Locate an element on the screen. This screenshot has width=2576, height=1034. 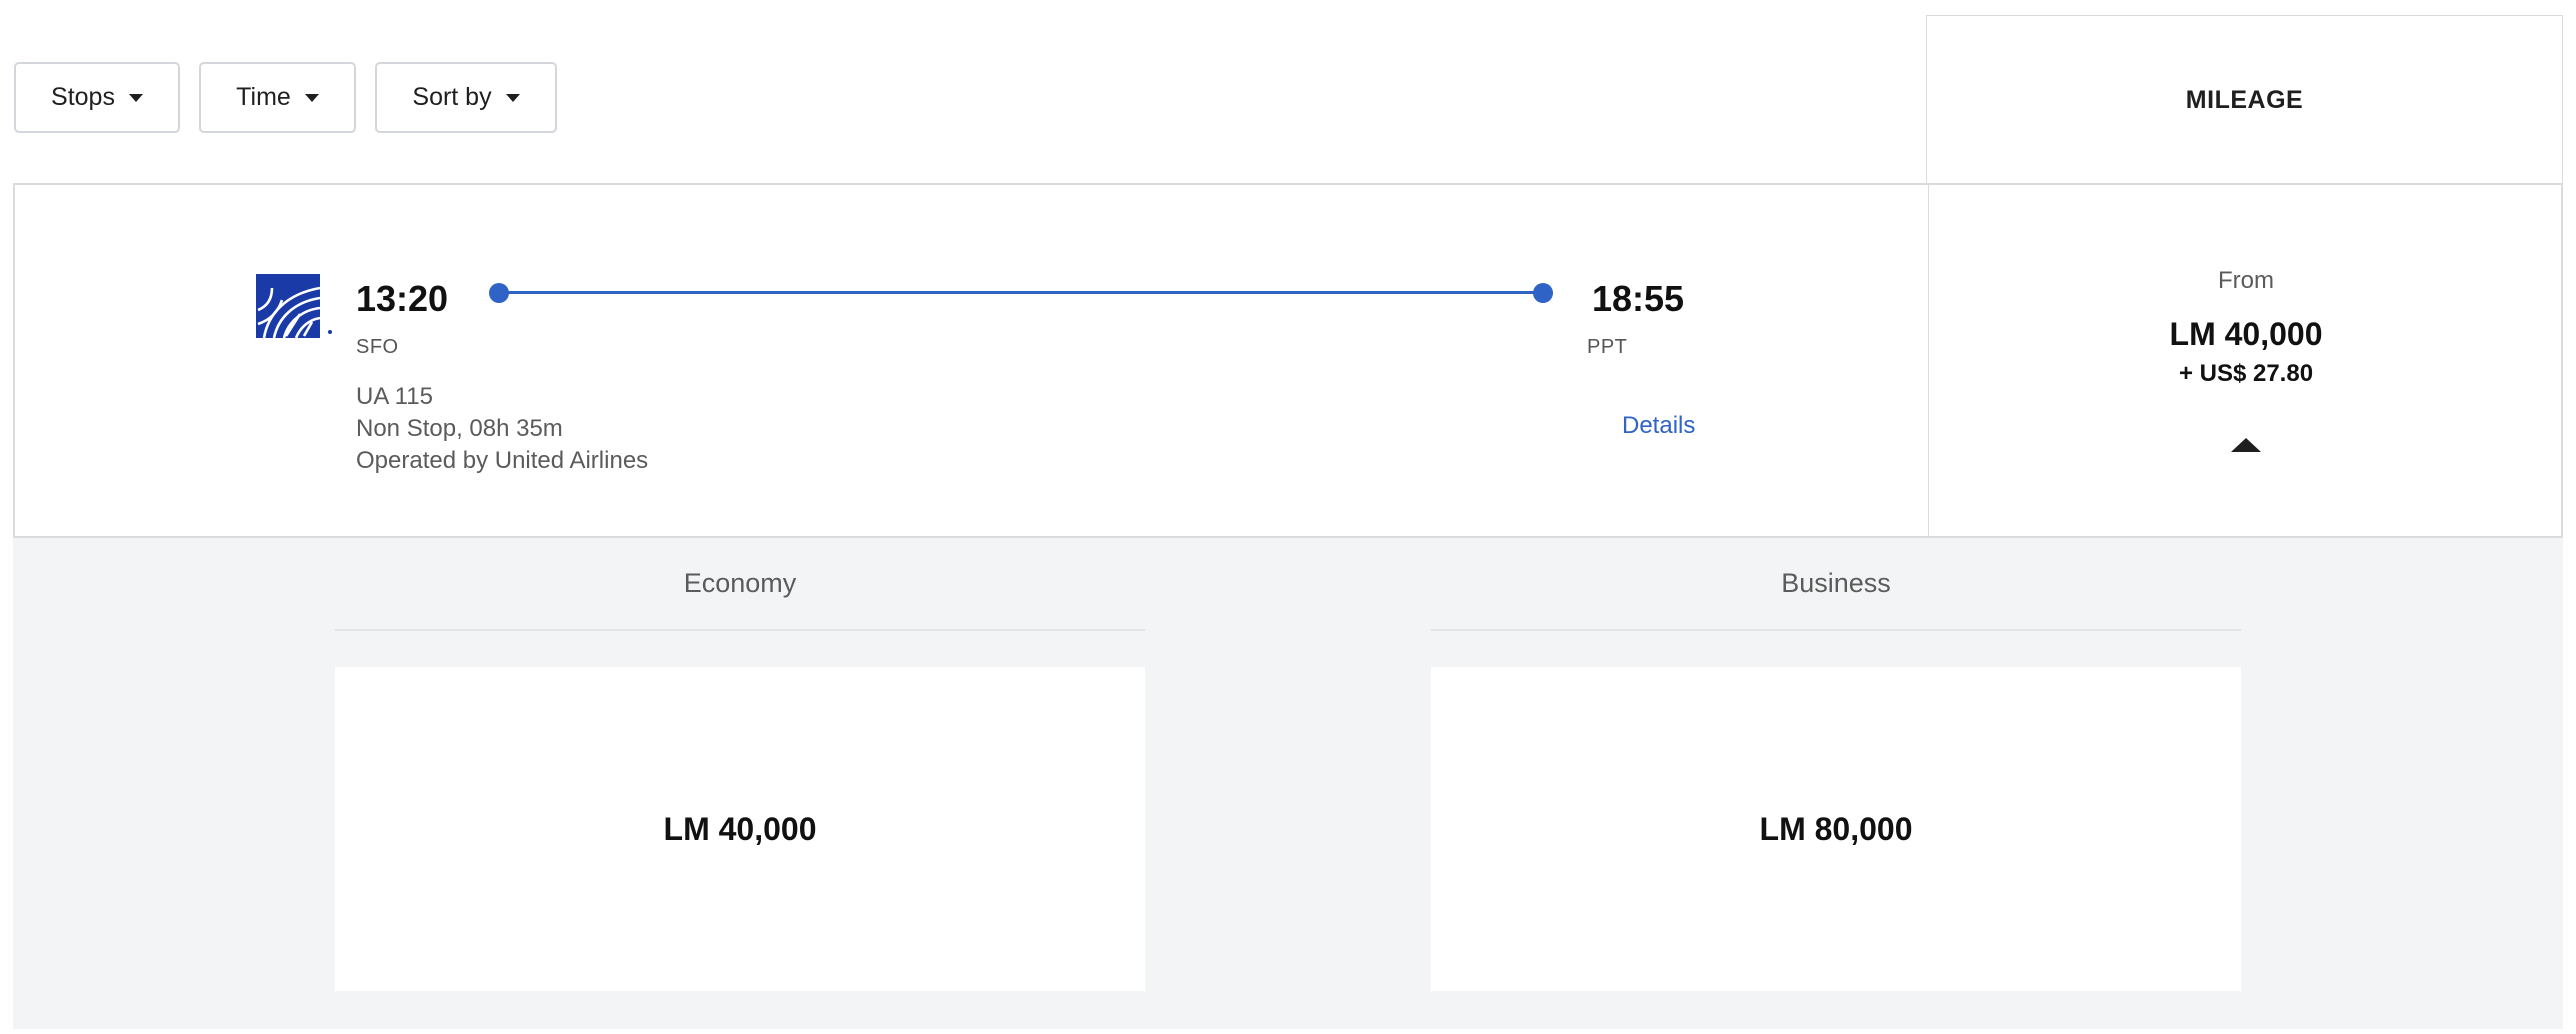
economy-fare-card: LM 40,000 is located at coordinates (740, 829).